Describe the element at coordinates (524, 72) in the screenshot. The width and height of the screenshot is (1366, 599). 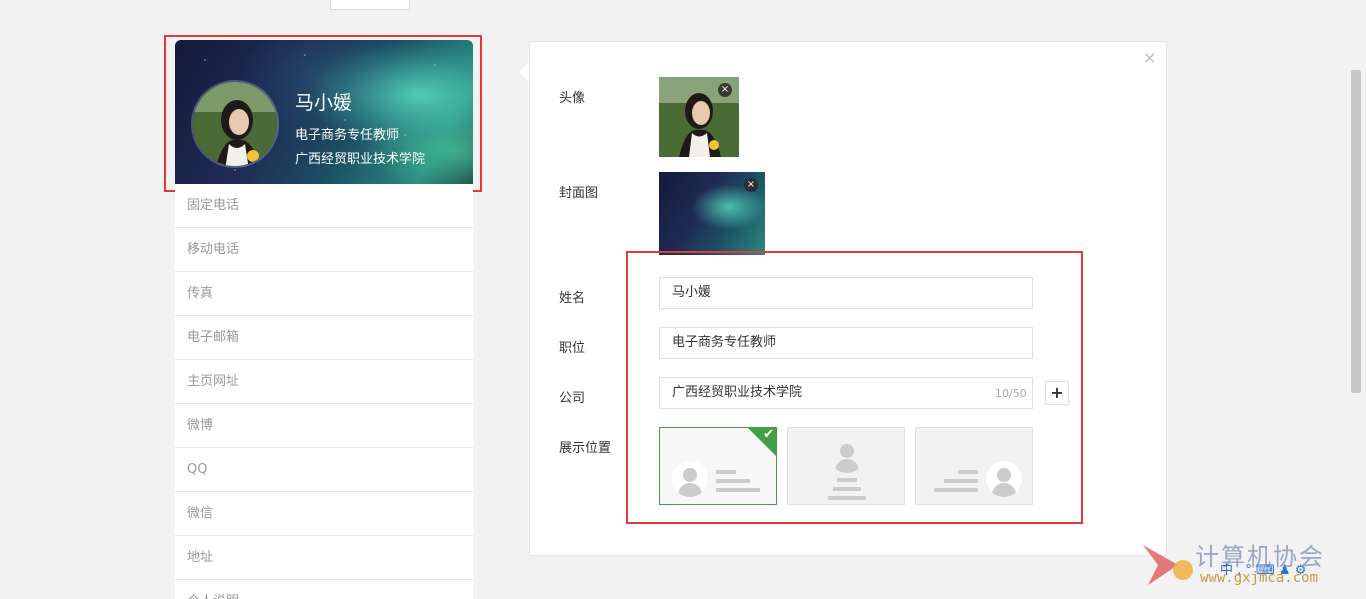
I see `panel-pointer` at that location.